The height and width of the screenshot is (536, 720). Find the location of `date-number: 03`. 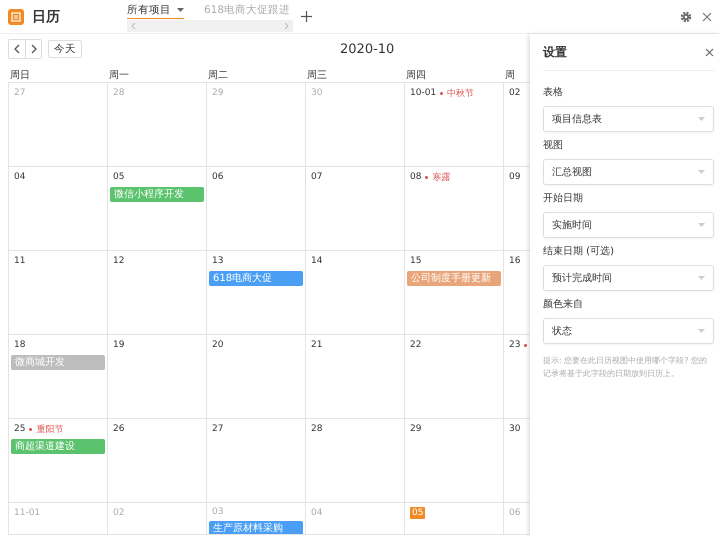

date-number: 03 is located at coordinates (218, 512).